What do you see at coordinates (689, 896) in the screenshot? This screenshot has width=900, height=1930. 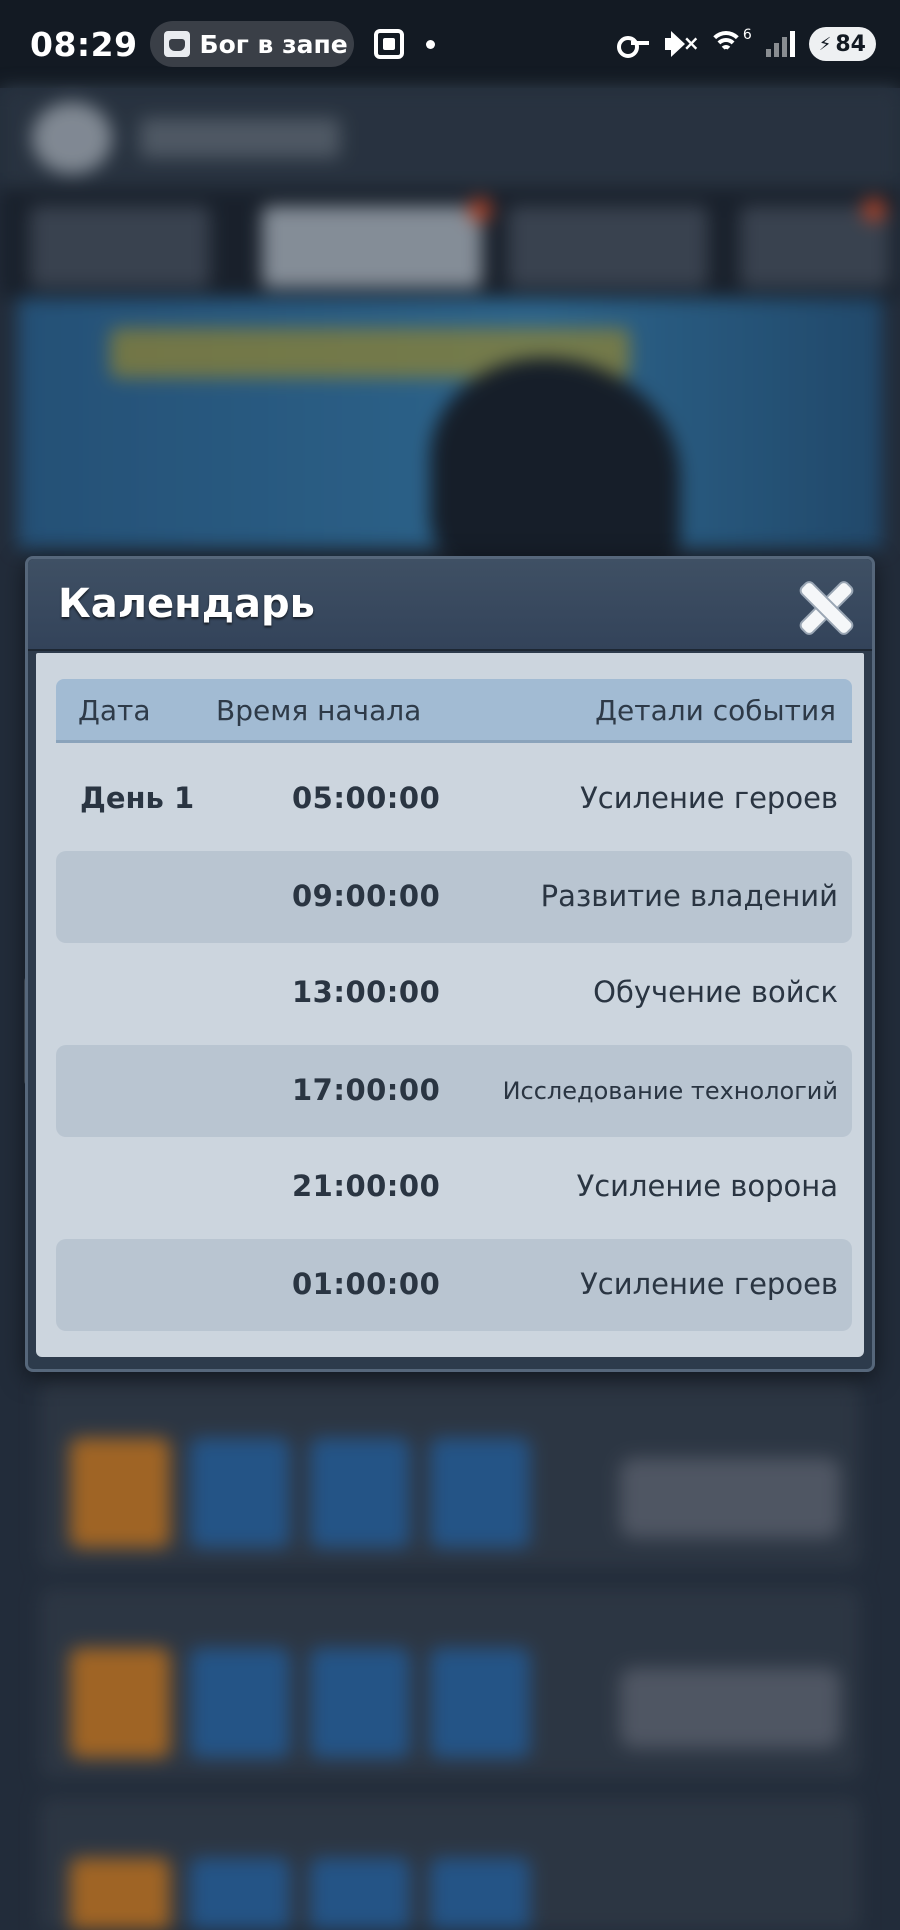 I see `row-event: Развитие владений` at bounding box center [689, 896].